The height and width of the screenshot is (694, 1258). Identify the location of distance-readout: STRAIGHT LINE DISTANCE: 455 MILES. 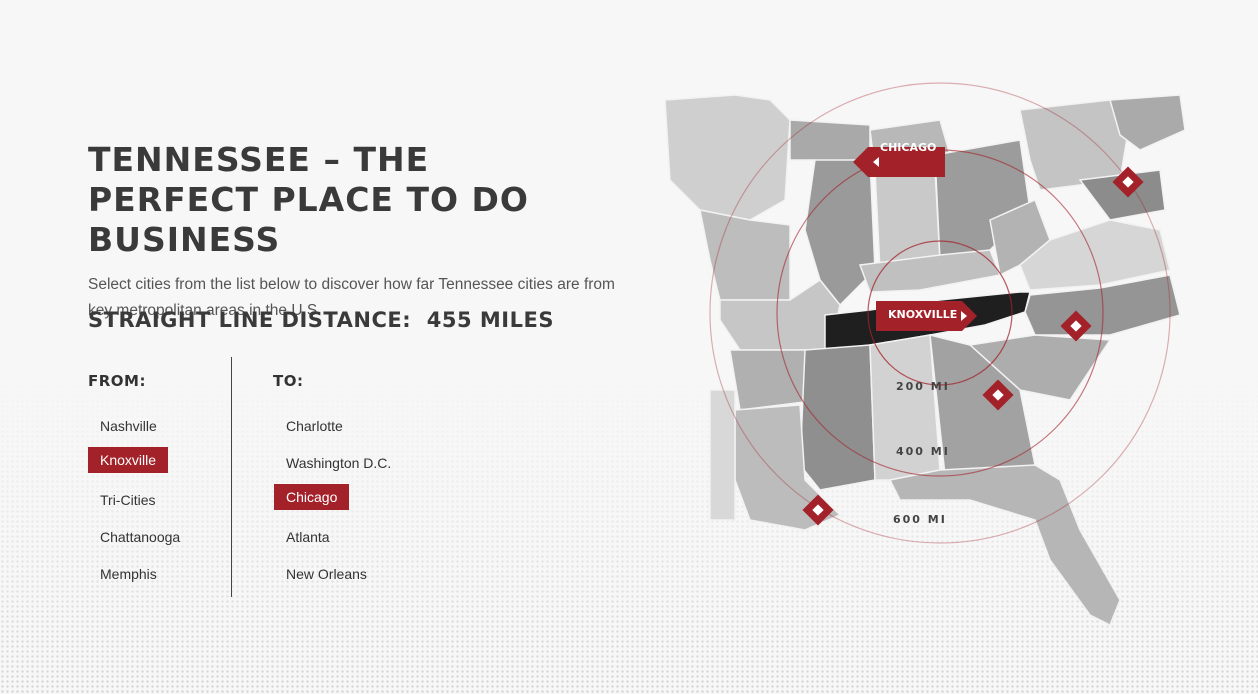
(321, 320).